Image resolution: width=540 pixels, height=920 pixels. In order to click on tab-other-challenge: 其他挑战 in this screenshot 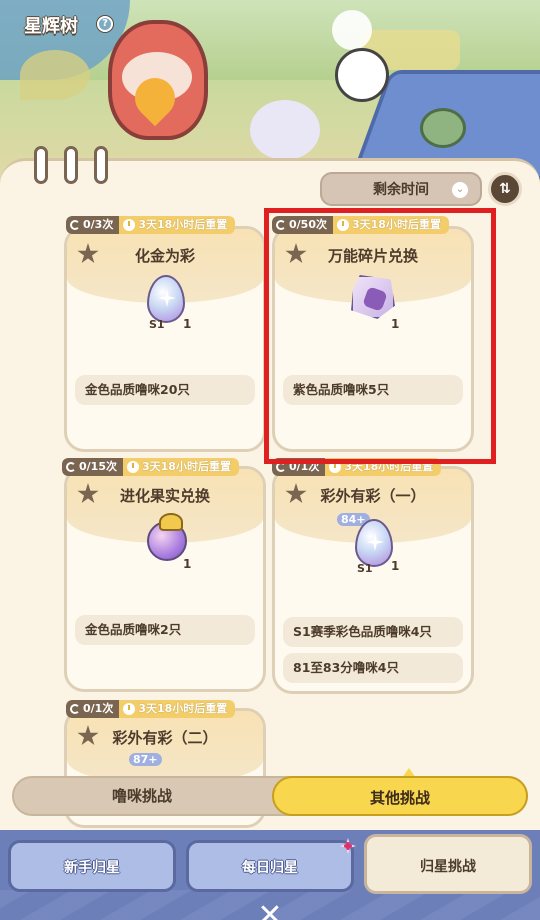, I will do `click(400, 796)`.